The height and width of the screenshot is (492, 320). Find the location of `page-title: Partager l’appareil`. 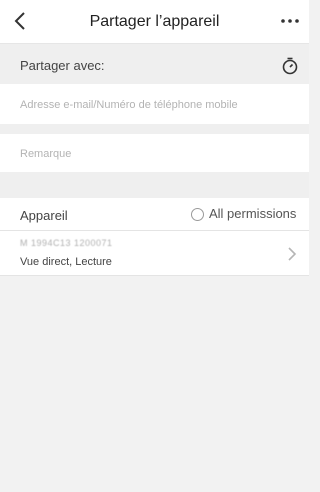

page-title: Partager l’appareil is located at coordinates (154, 21).